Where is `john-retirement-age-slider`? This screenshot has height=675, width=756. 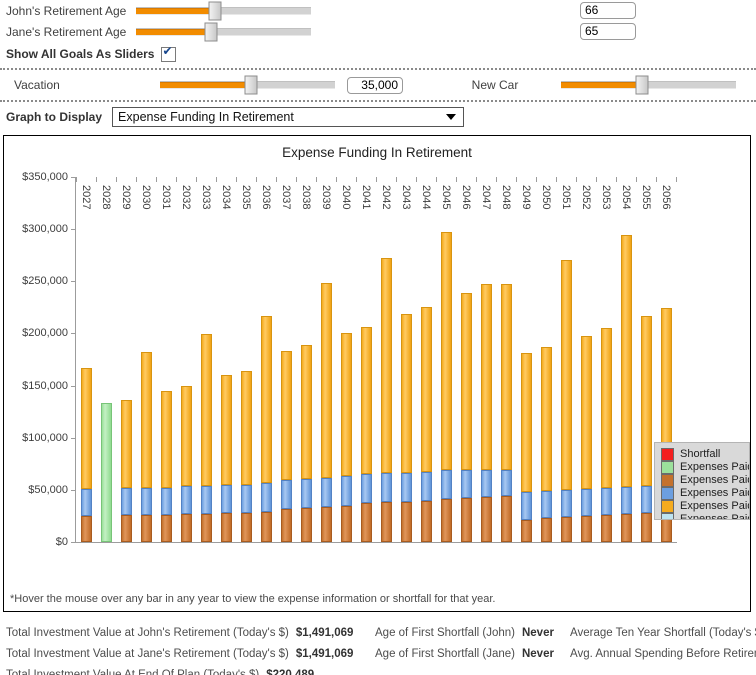 john-retirement-age-slider is located at coordinates (223, 10).